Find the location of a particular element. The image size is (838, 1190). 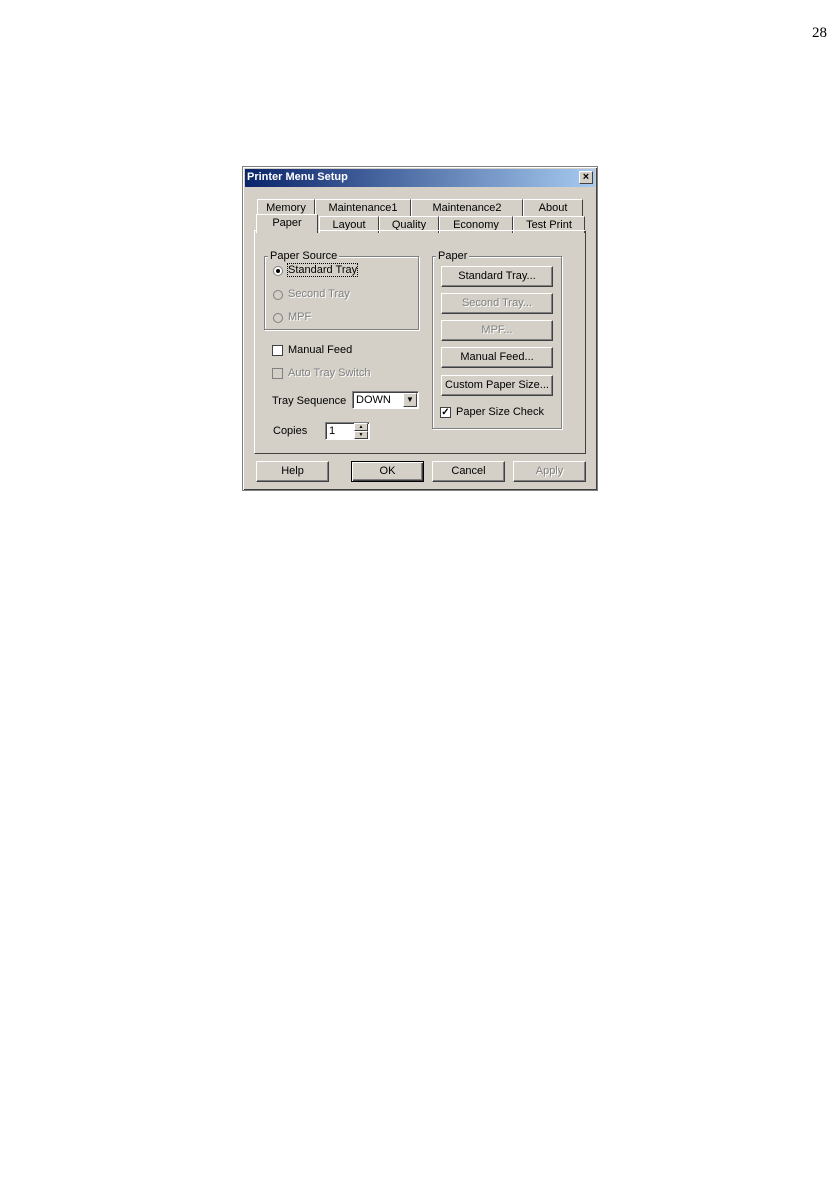

paper-size-check-label: Paper Size Check is located at coordinates (500, 412).